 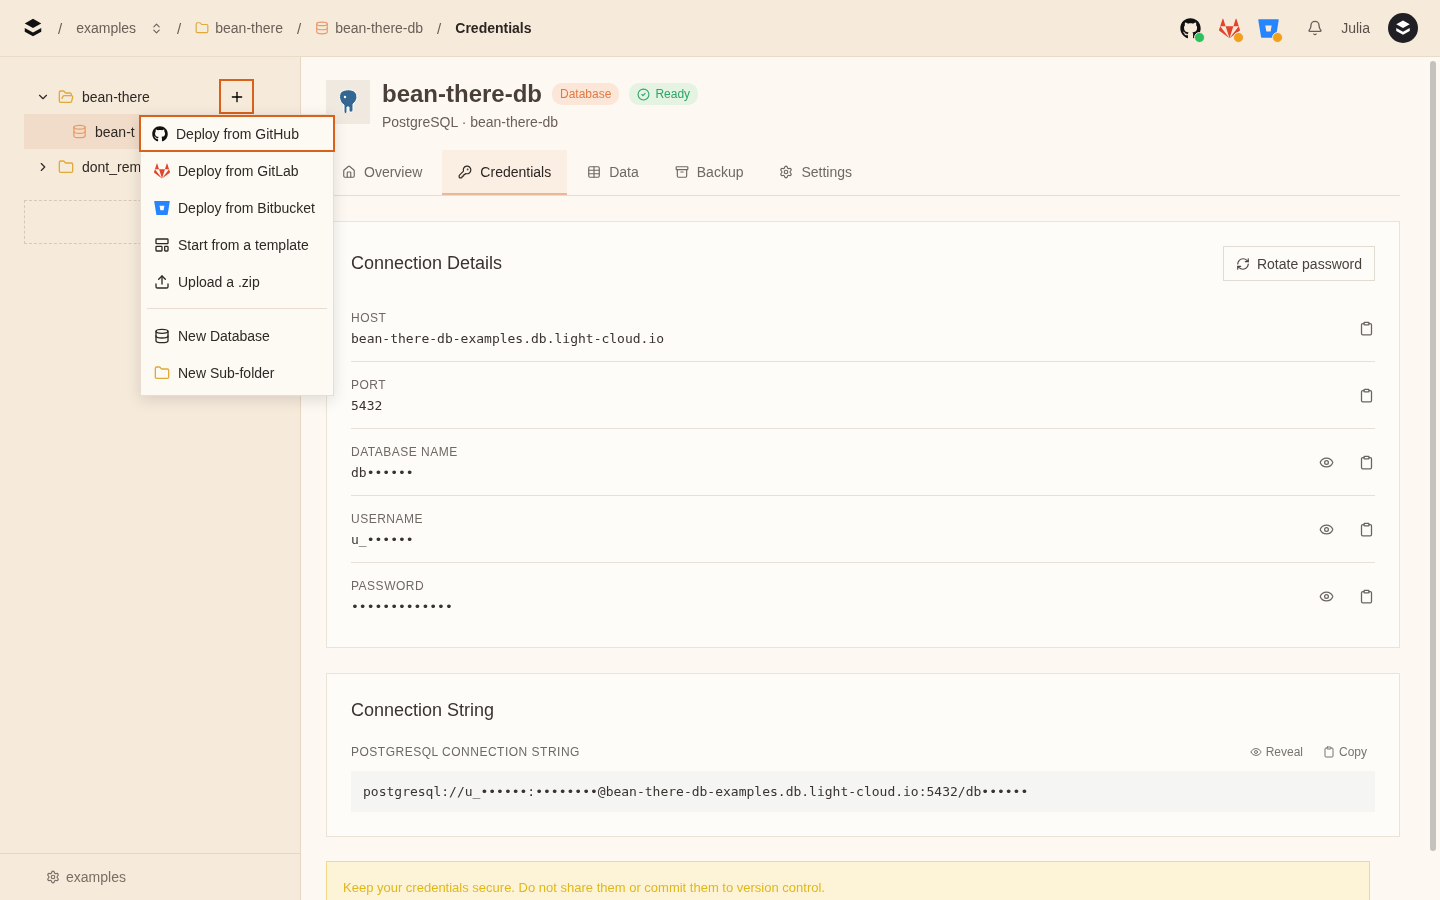 I want to click on field-label: USERNAME, so click(x=387, y=518).